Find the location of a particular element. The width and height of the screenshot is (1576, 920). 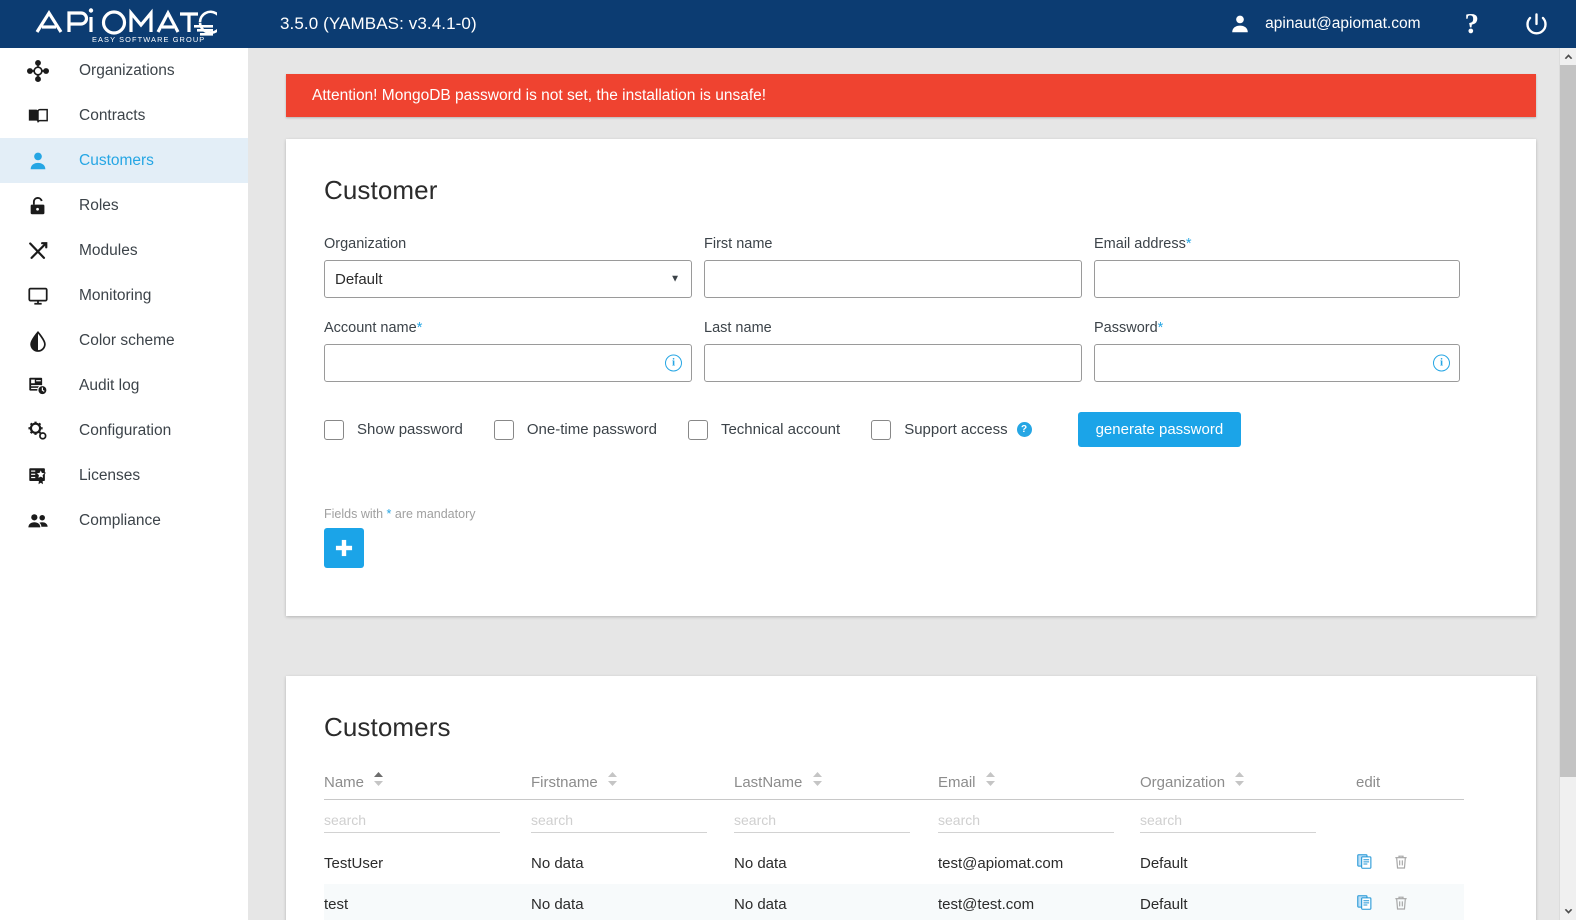

account-name-field: Account name* i is located at coordinates (508, 351).